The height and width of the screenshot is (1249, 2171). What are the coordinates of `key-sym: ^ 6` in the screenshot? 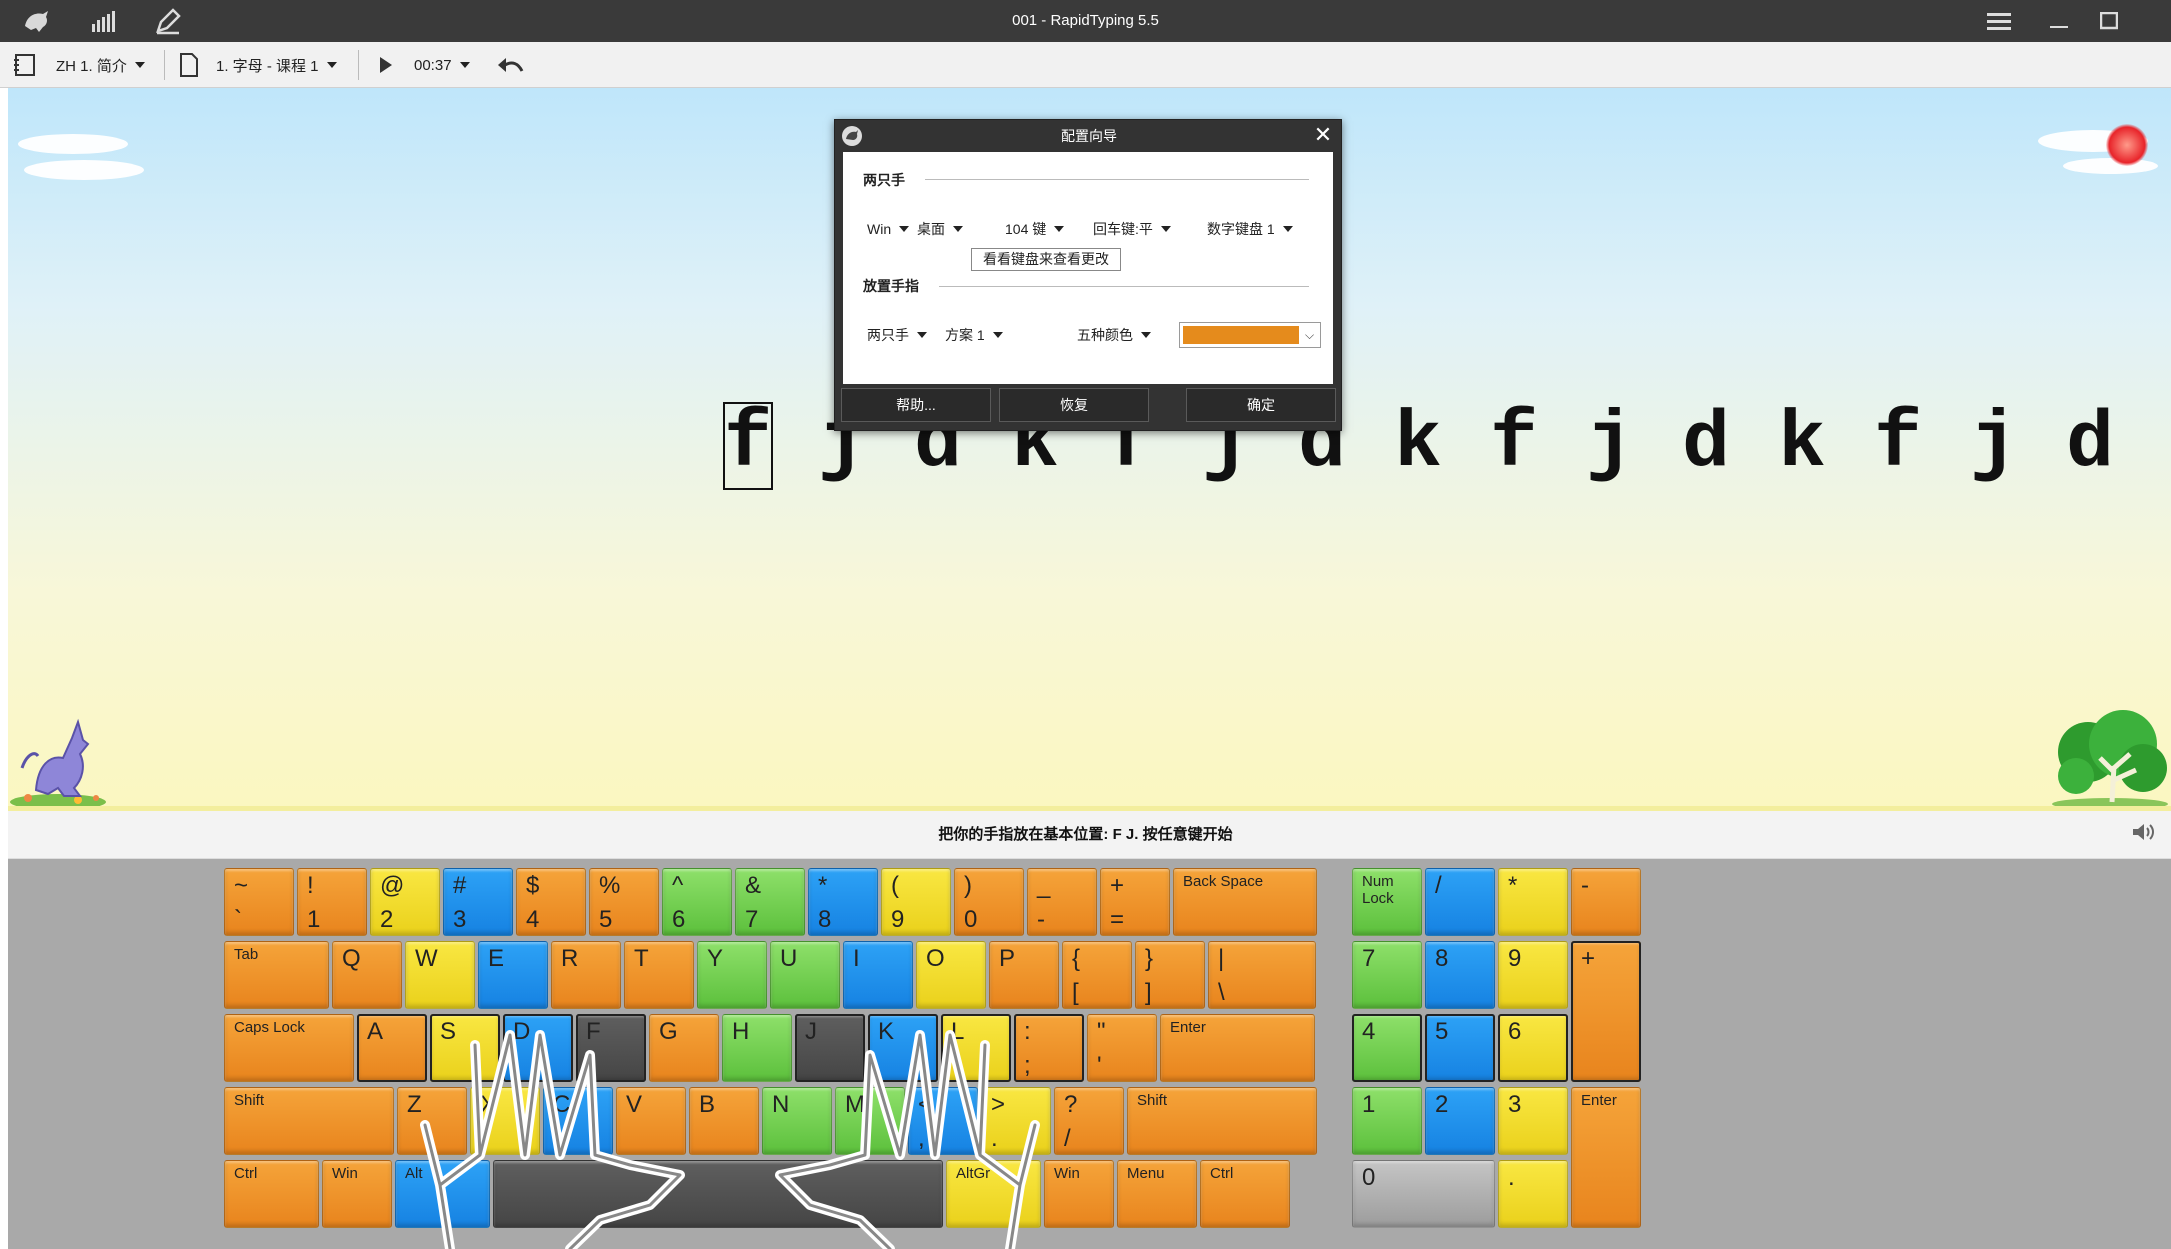 It's located at (697, 902).